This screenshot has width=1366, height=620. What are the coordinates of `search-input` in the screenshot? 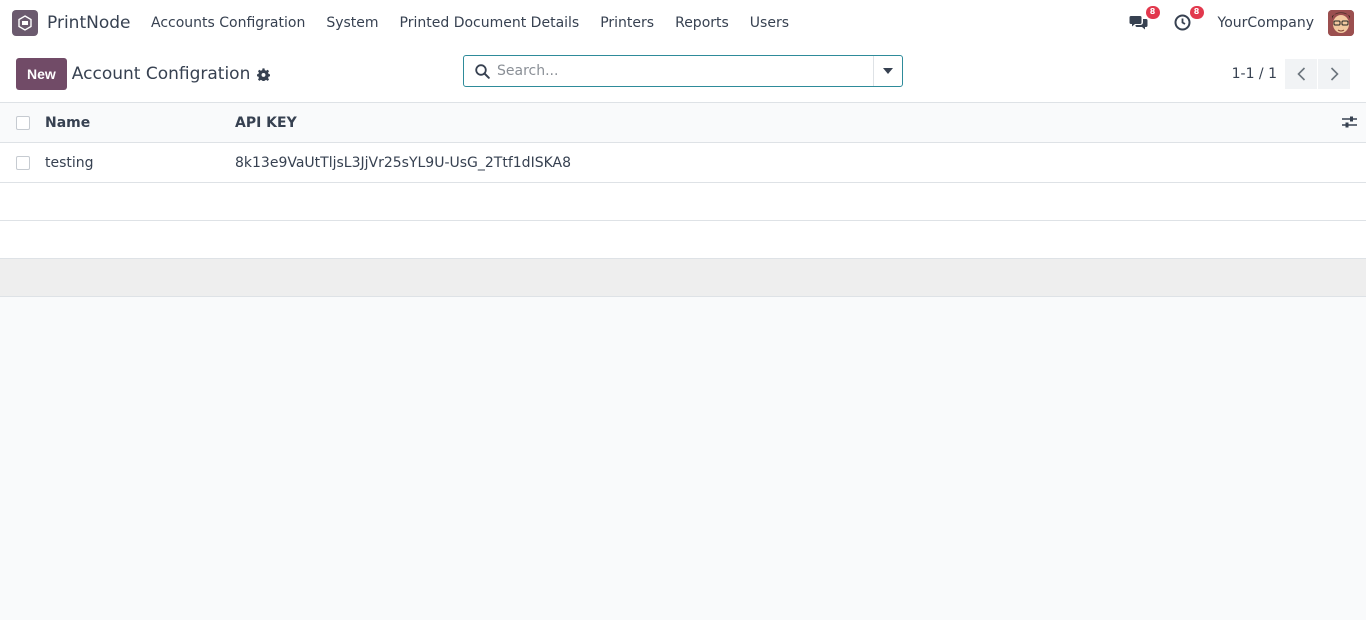 It's located at (685, 71).